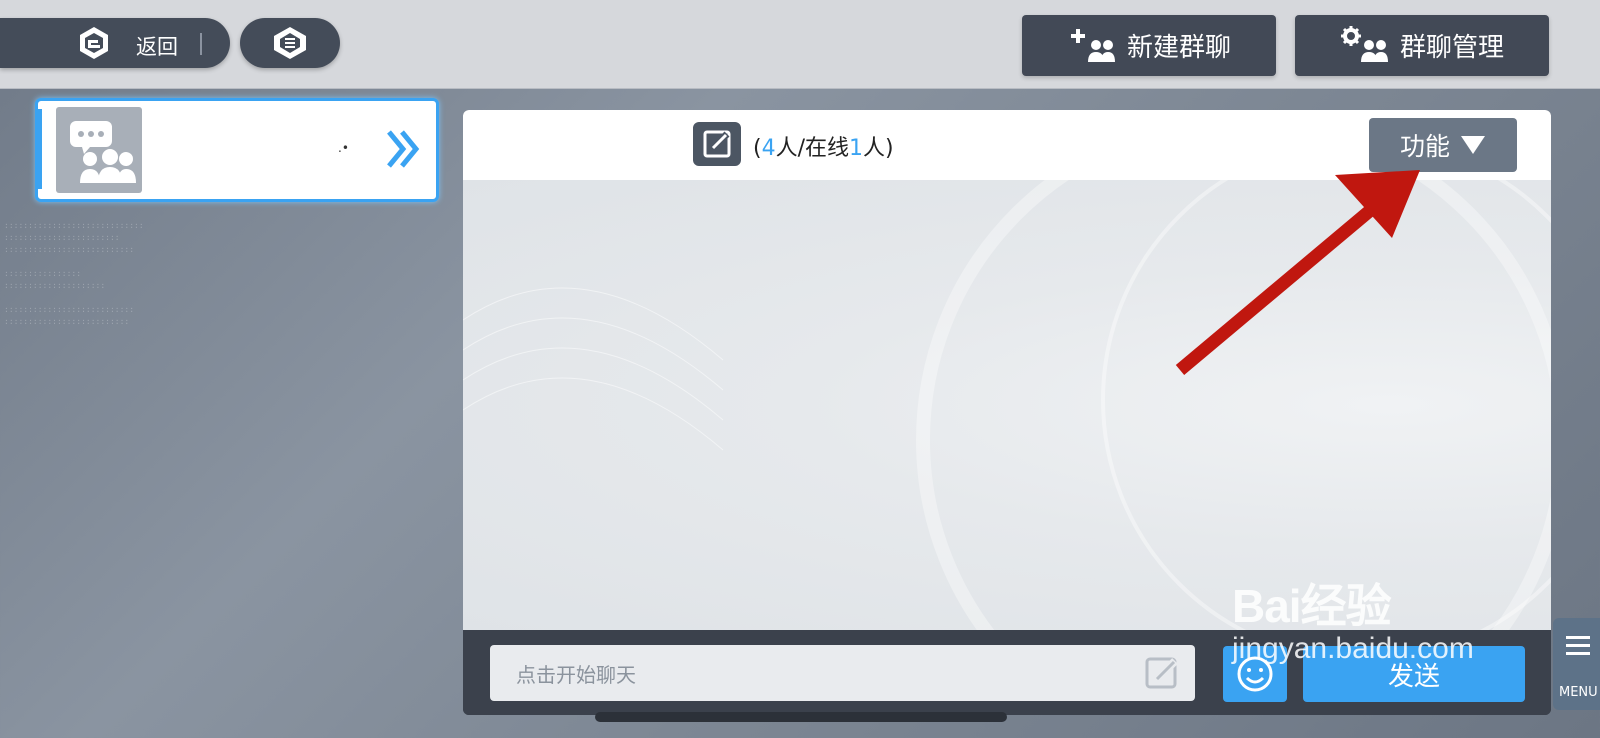 This screenshot has width=1600, height=738. What do you see at coordinates (237, 150) in the screenshot?
I see `group-list-item: .•` at bounding box center [237, 150].